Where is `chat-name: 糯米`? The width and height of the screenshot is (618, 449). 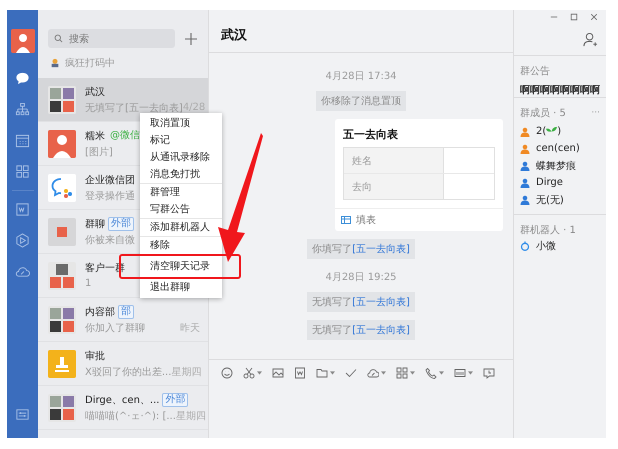
chat-name: 糯米 is located at coordinates (95, 136).